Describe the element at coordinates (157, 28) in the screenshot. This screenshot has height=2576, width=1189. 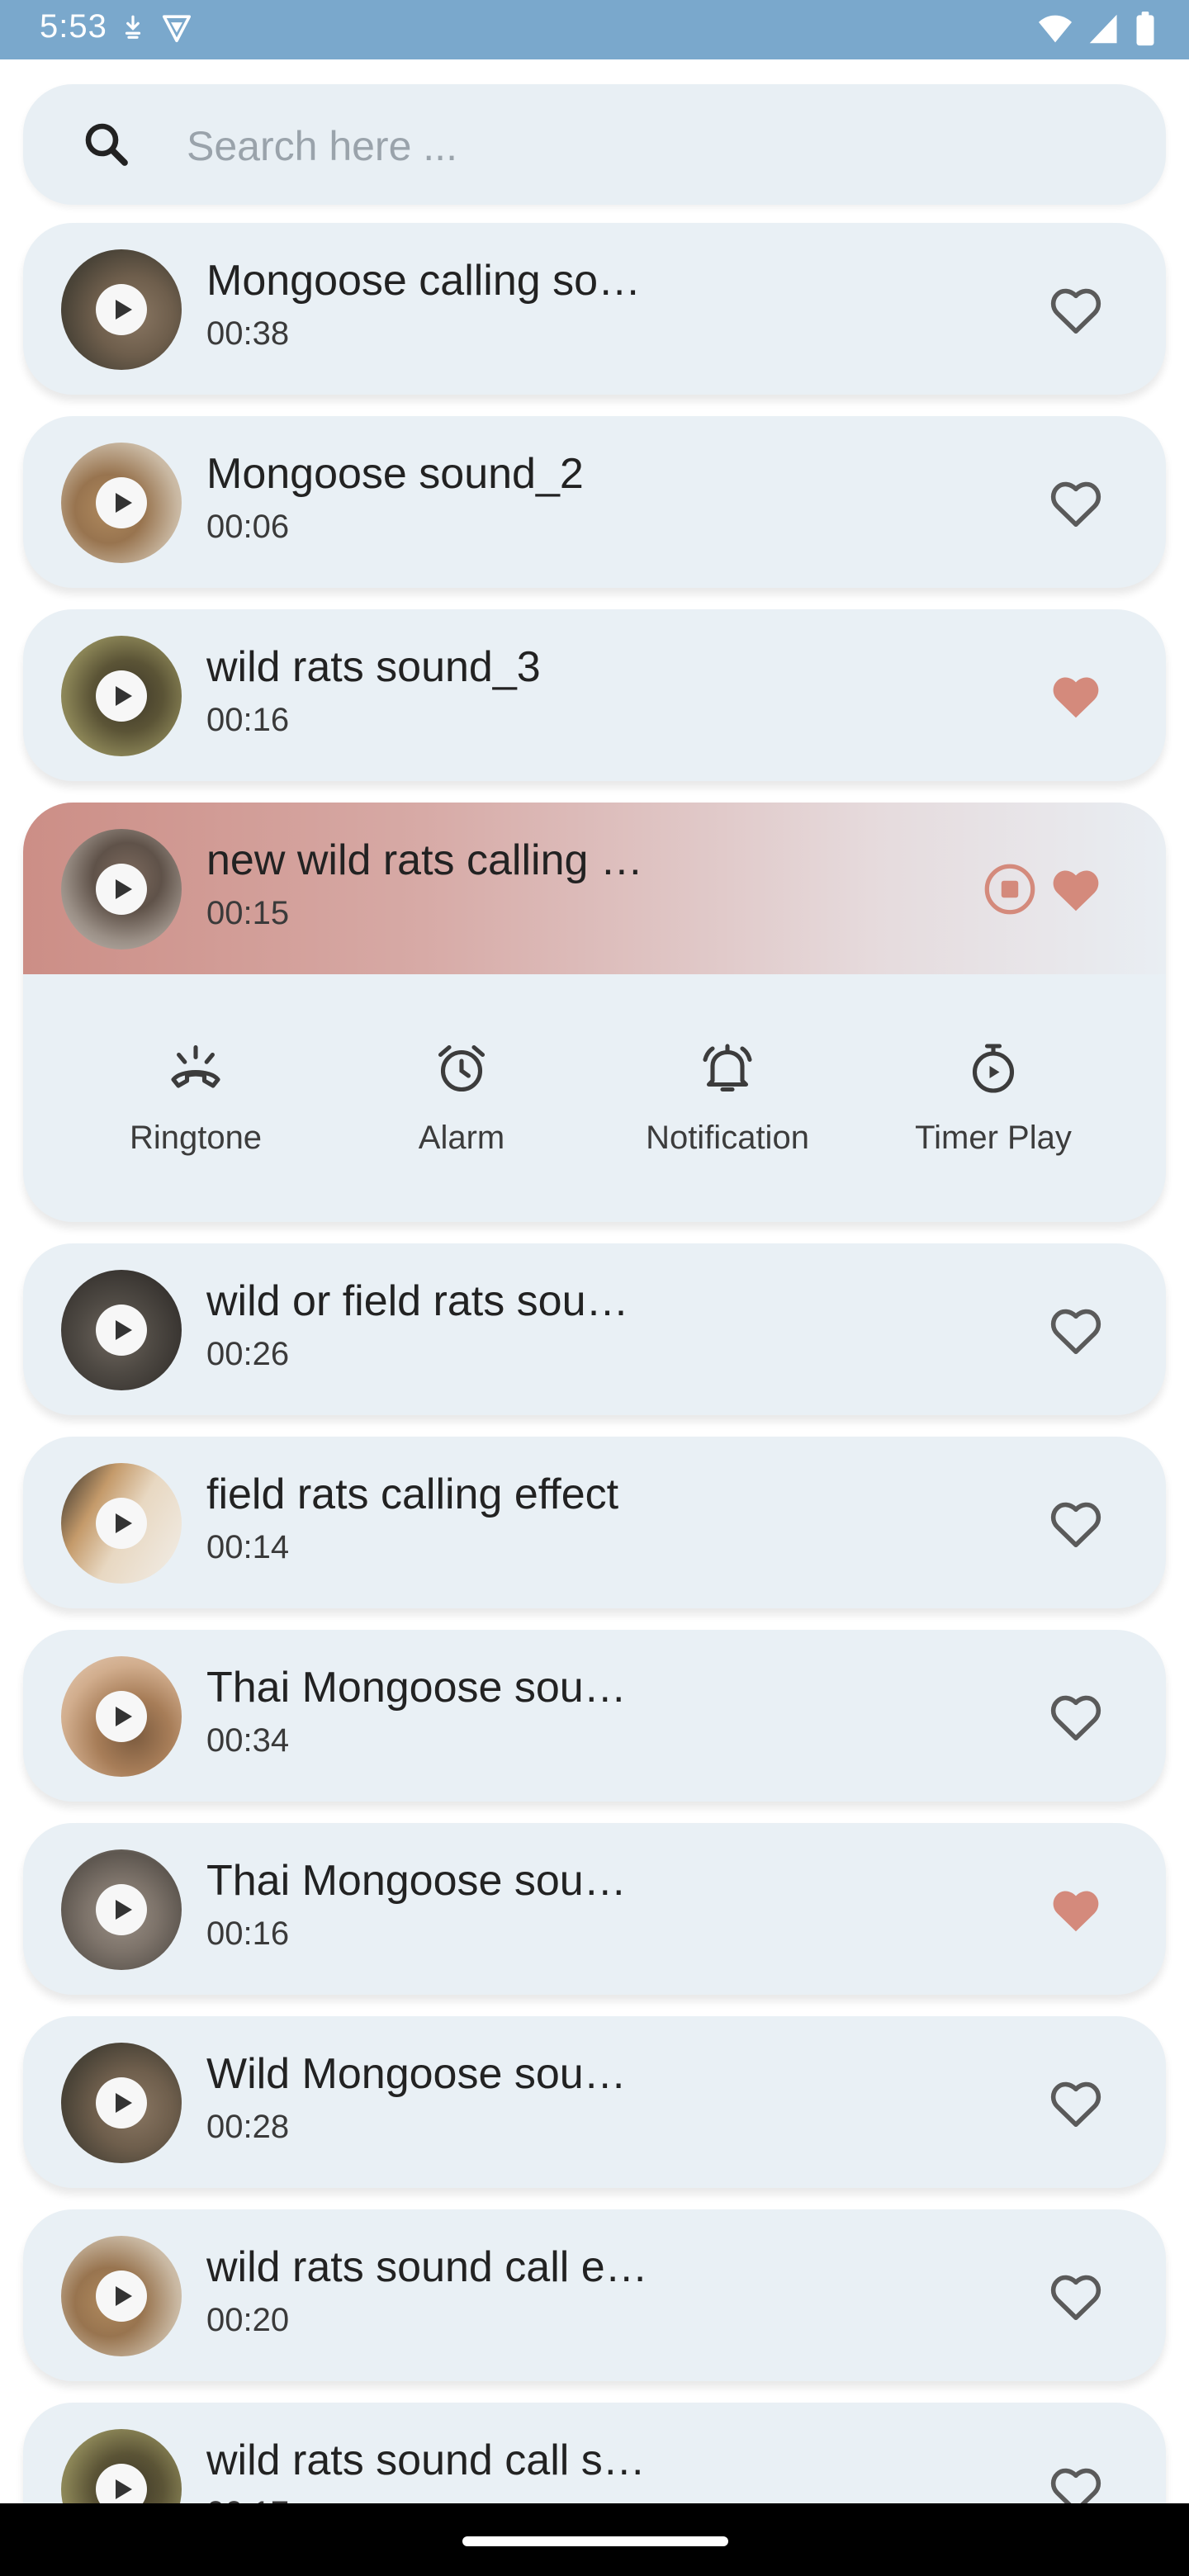
I see `status-left-icons` at that location.